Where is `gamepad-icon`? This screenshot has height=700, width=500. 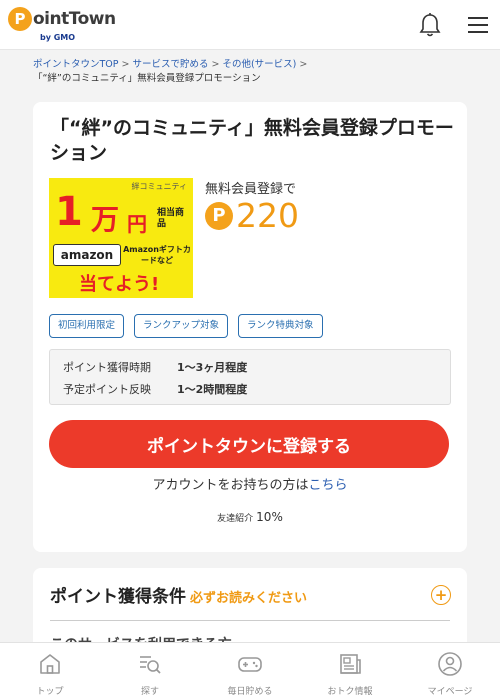 gamepad-icon is located at coordinates (250, 664).